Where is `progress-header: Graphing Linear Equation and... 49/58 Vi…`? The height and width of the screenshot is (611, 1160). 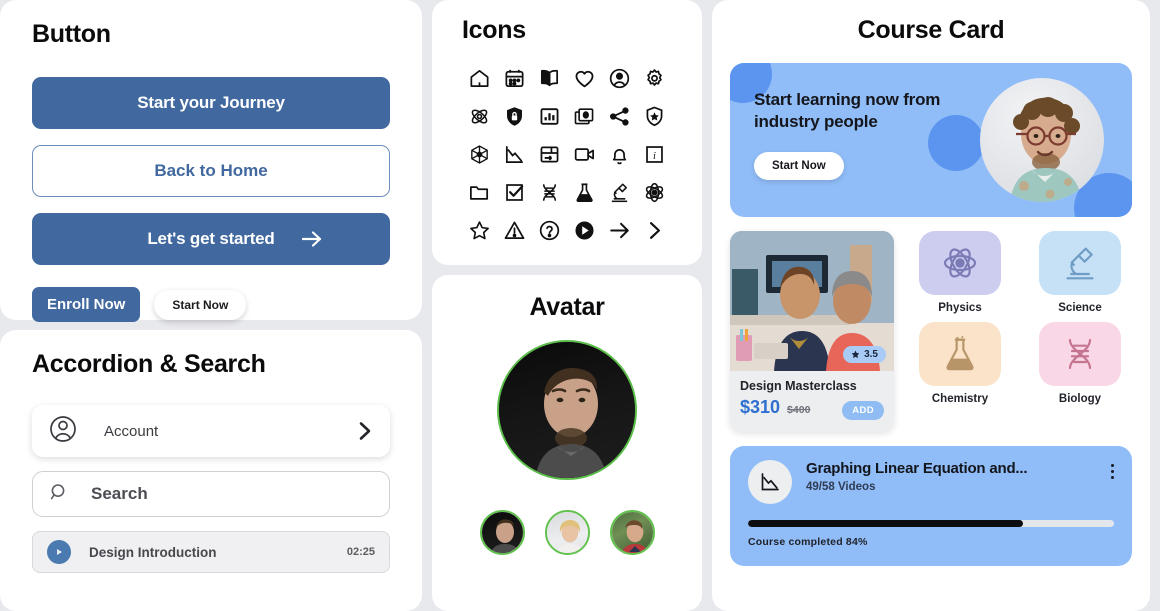 progress-header: Graphing Linear Equation and... 49/58 Vi… is located at coordinates (931, 482).